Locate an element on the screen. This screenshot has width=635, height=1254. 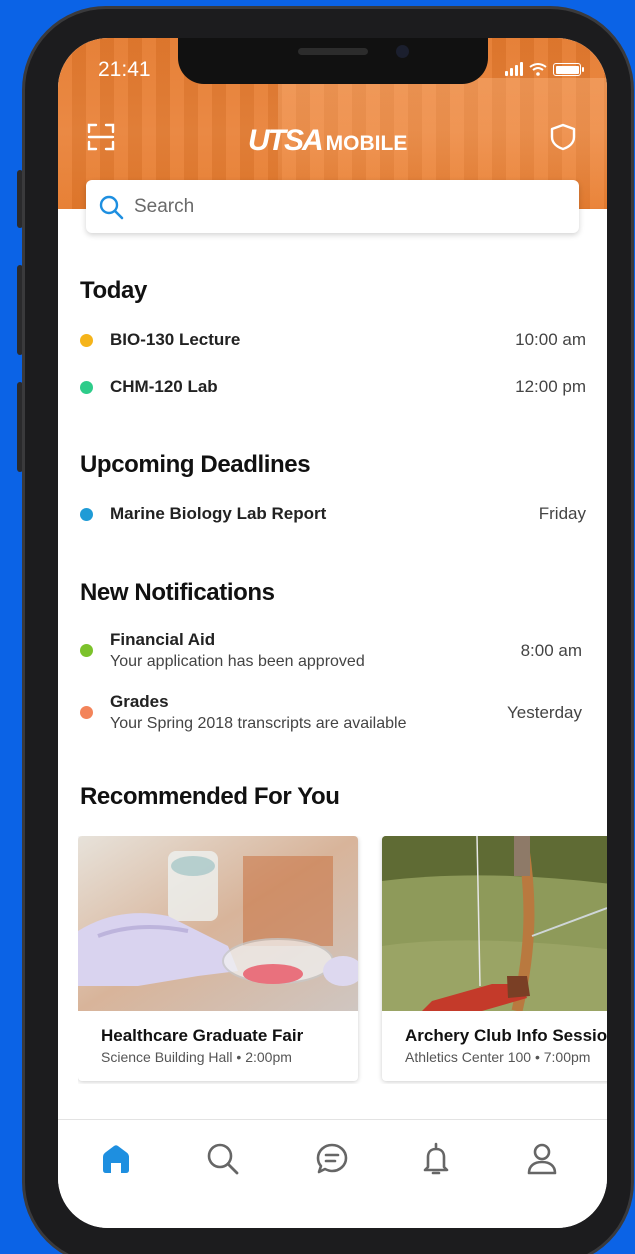
deadline-item: Marine Biology Lab Report Friday is located at coordinates (333, 514).